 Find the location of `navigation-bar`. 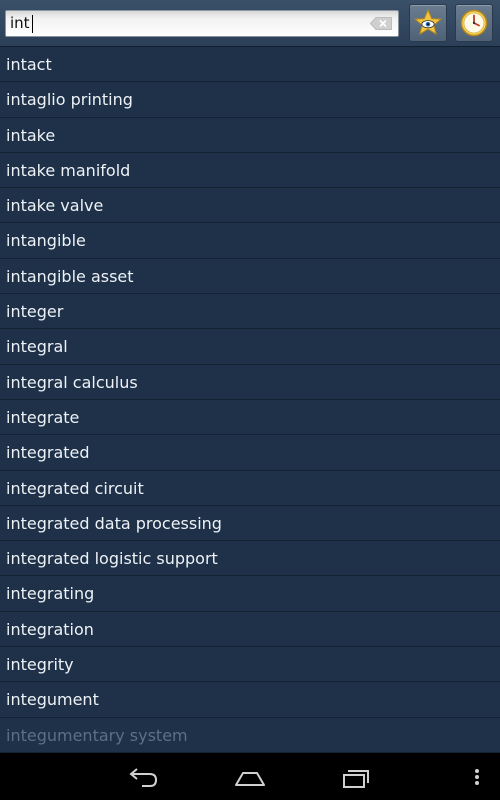

navigation-bar is located at coordinates (250, 776).